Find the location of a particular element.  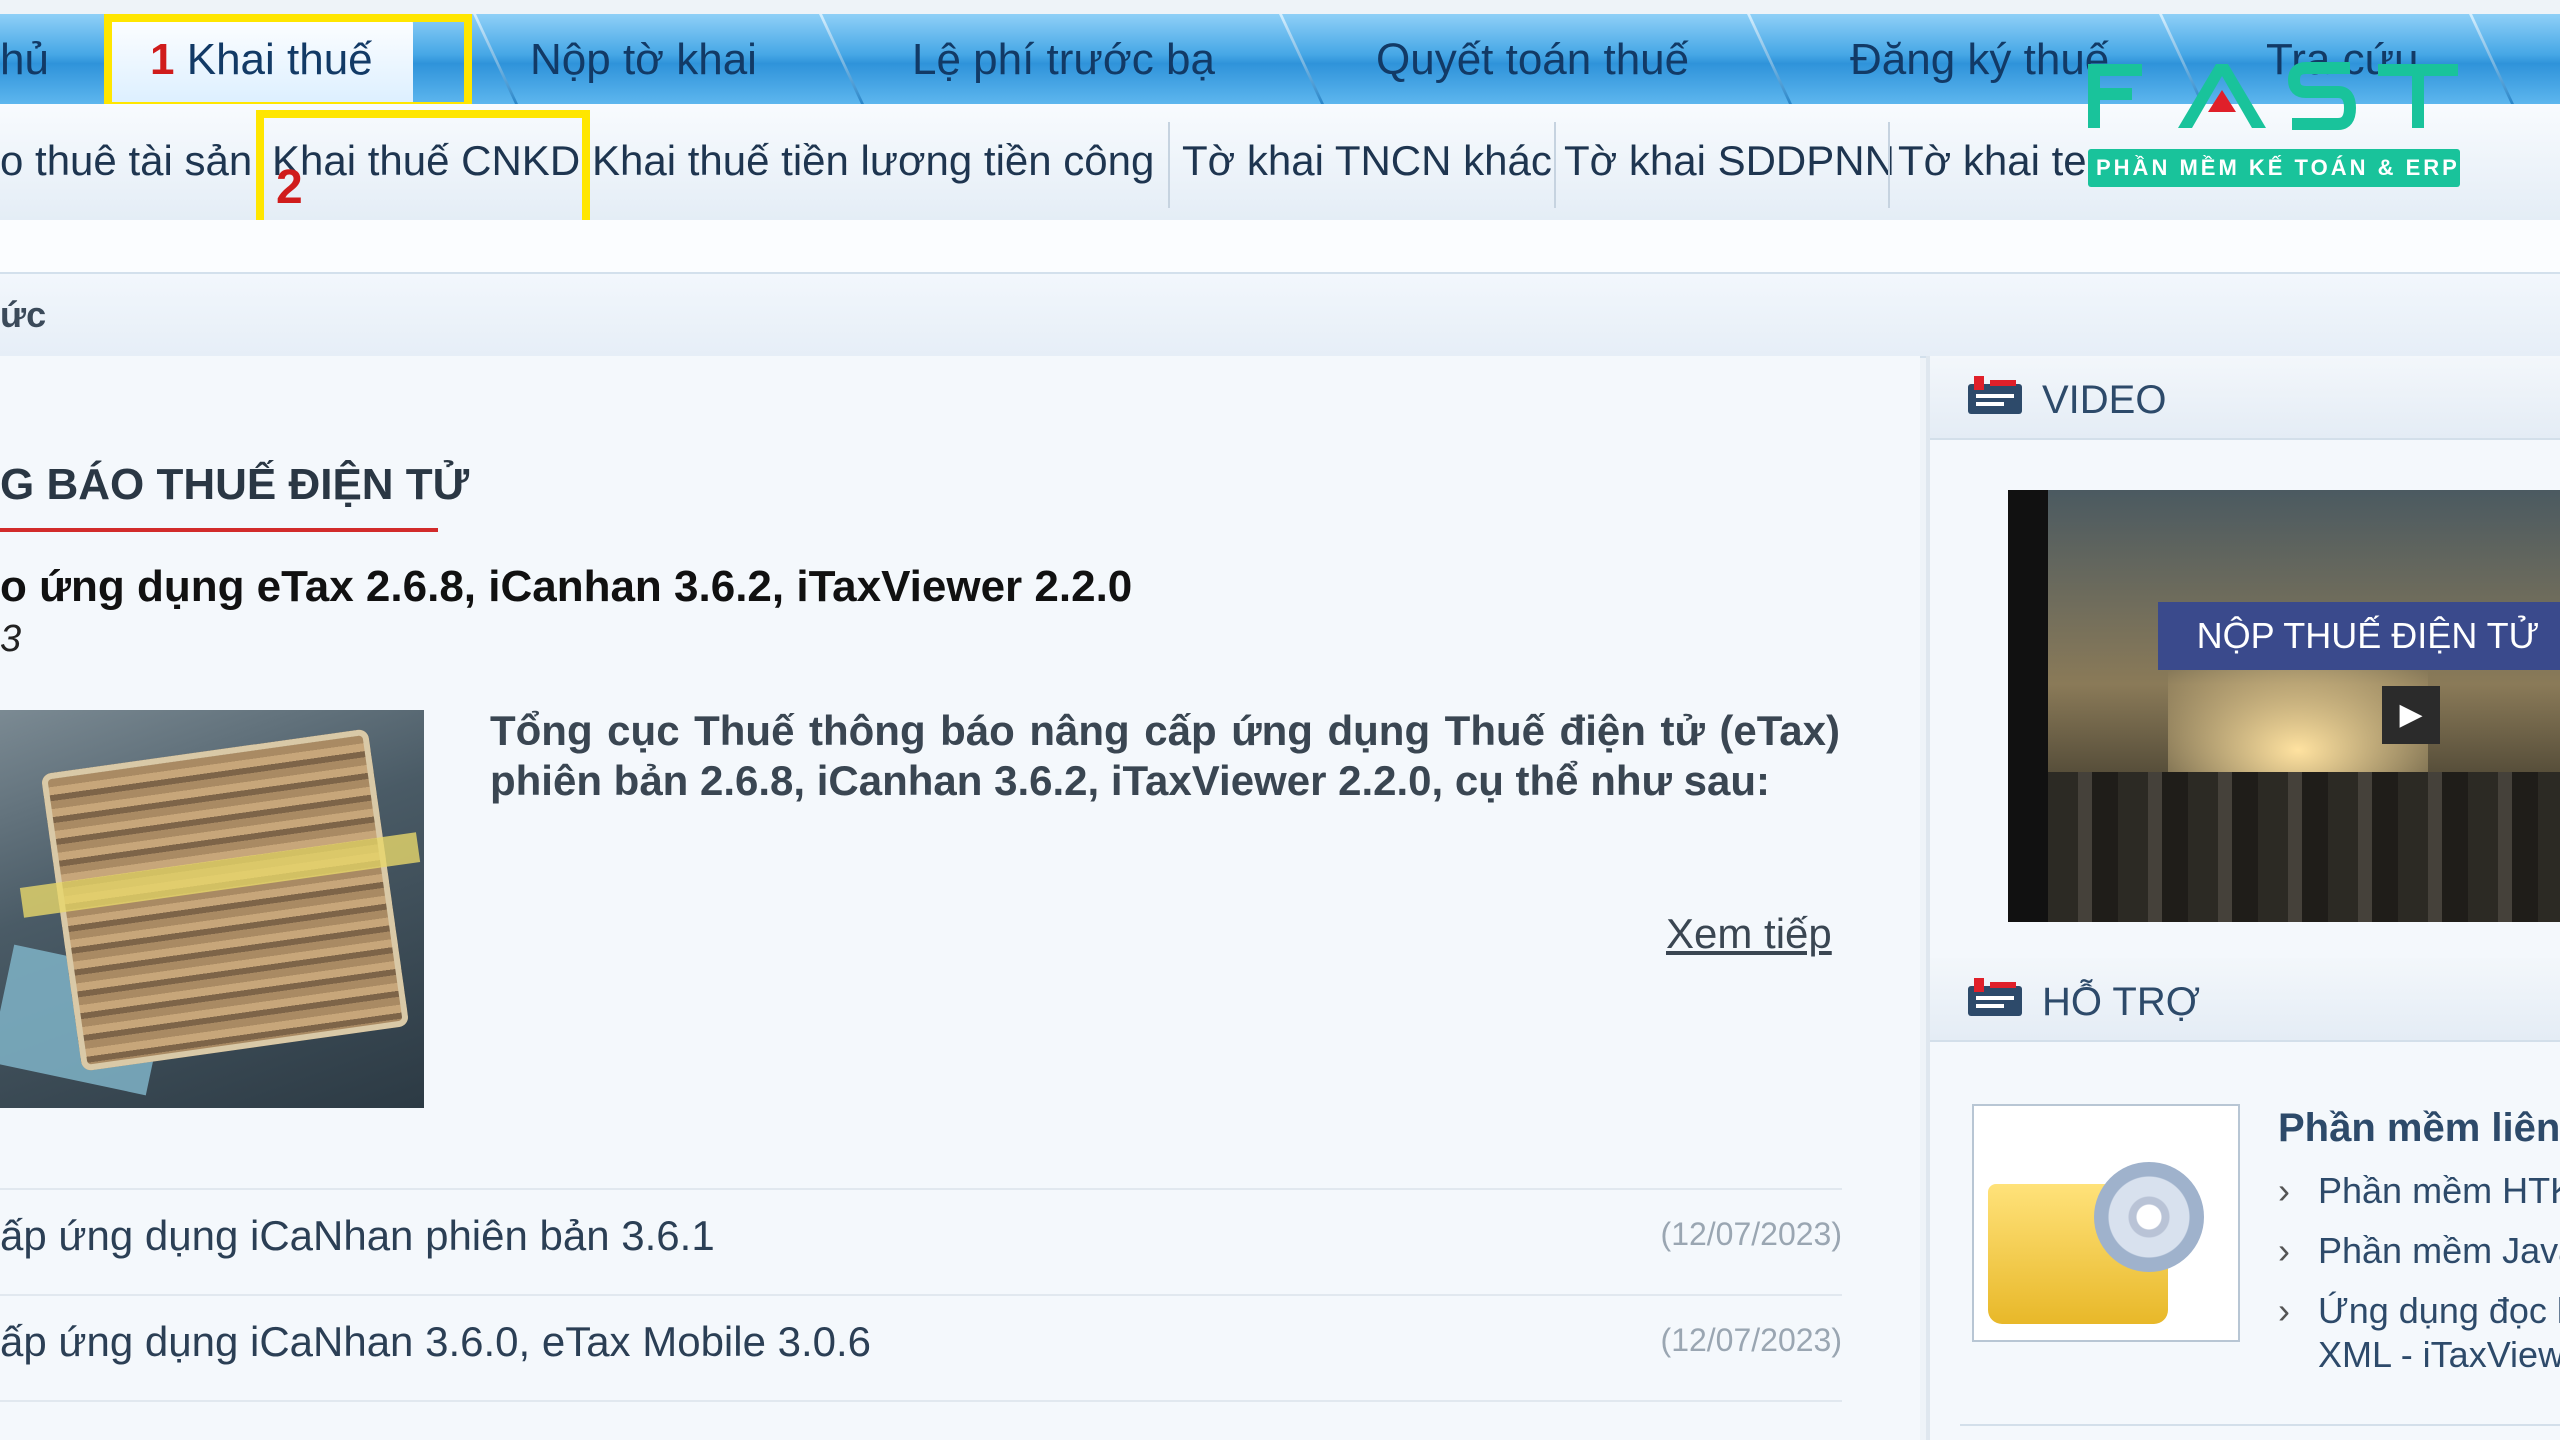

video-player: NỘP THUẾ ĐIỆN TỬ ▶ is located at coordinates (2284, 706).